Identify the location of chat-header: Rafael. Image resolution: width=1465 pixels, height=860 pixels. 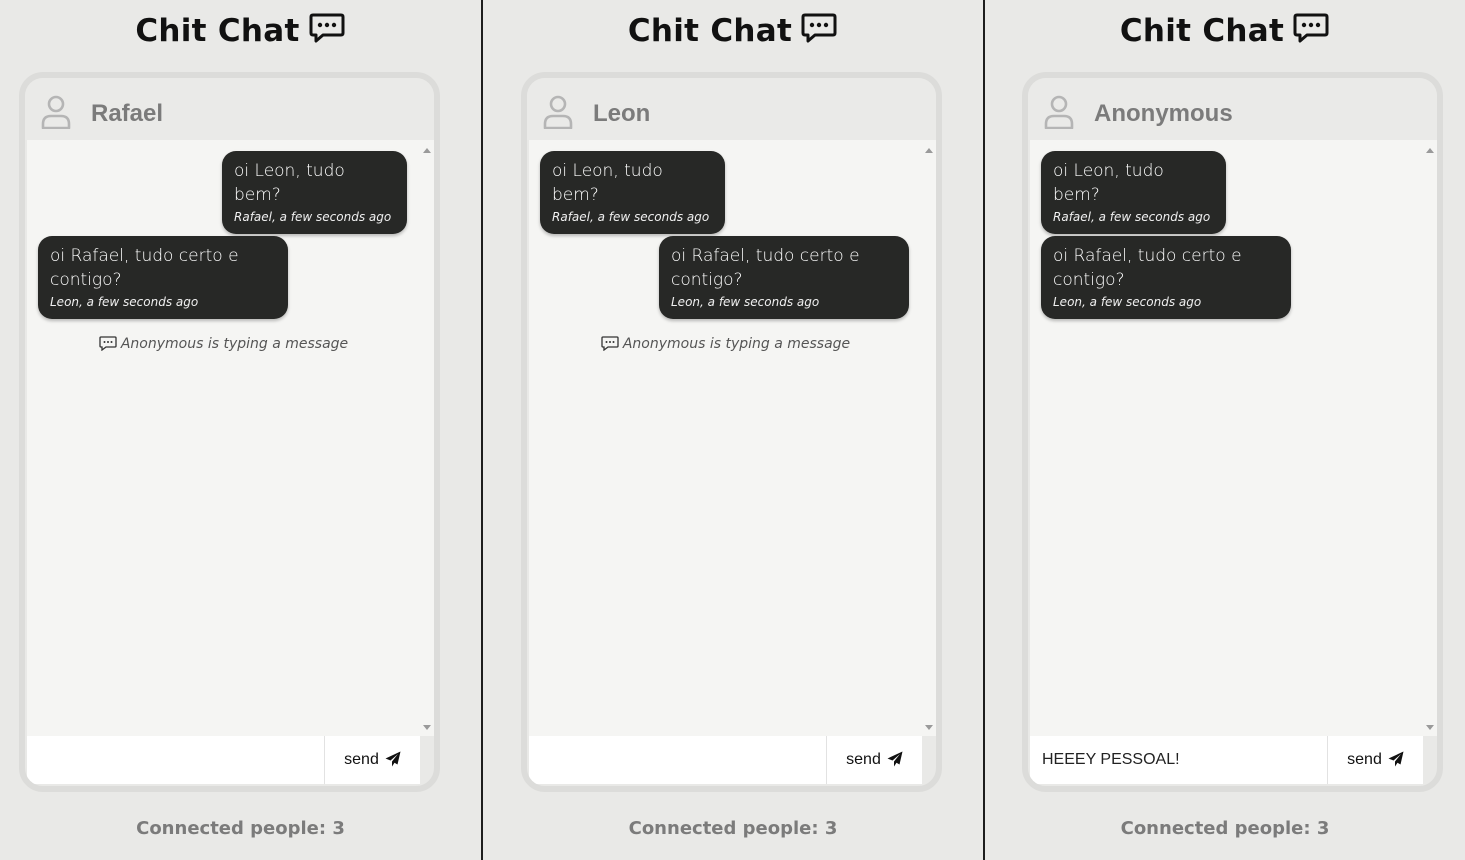
(229, 109).